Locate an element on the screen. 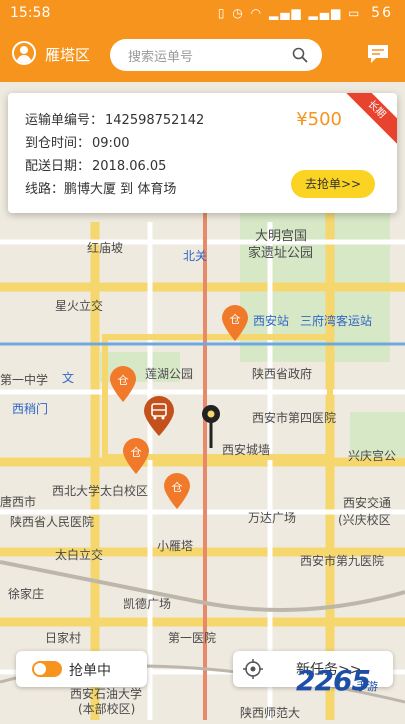 Image resolution: width=405 pixels, height=724 pixels. route-line: 线路：鹏博大厦 到 体育场 is located at coordinates (100, 187).